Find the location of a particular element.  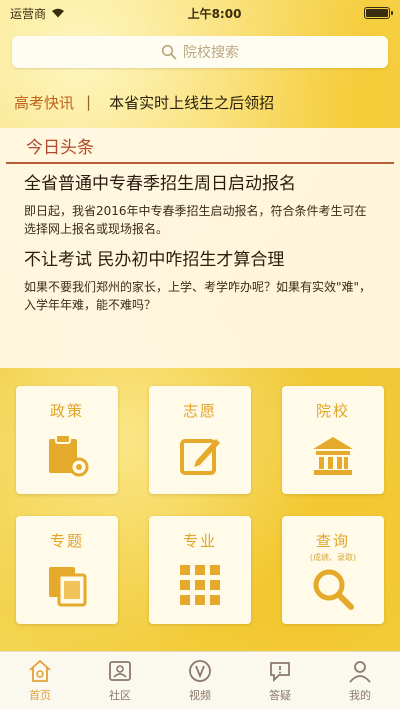

news-section-title: 今日头条 is located at coordinates (200, 146).